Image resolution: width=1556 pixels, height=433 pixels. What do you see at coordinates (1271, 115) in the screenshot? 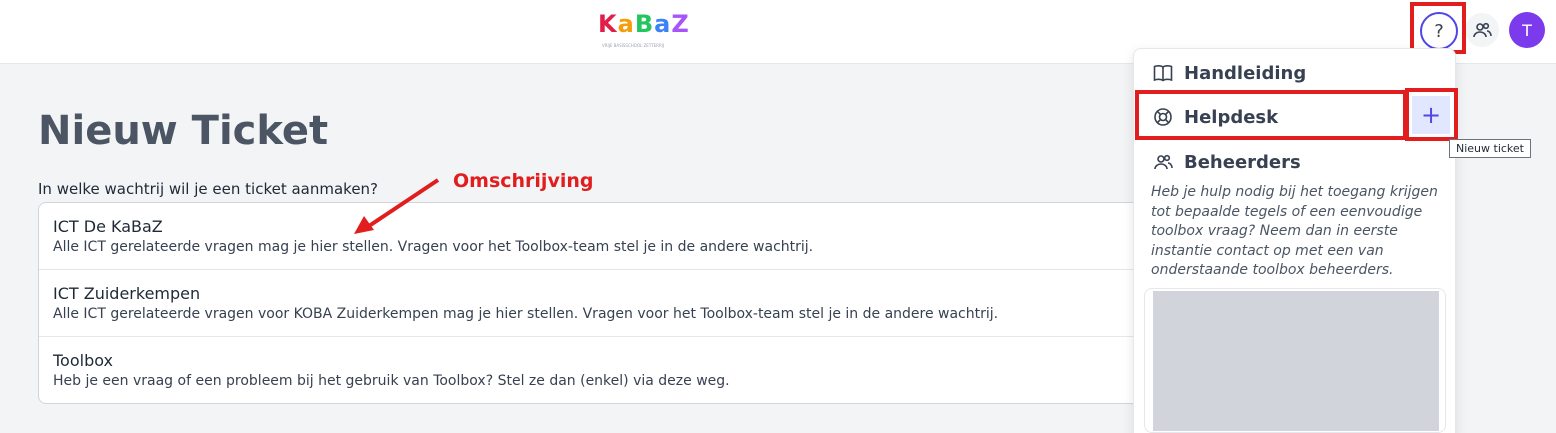
I see `helpdesk-highlight` at bounding box center [1271, 115].